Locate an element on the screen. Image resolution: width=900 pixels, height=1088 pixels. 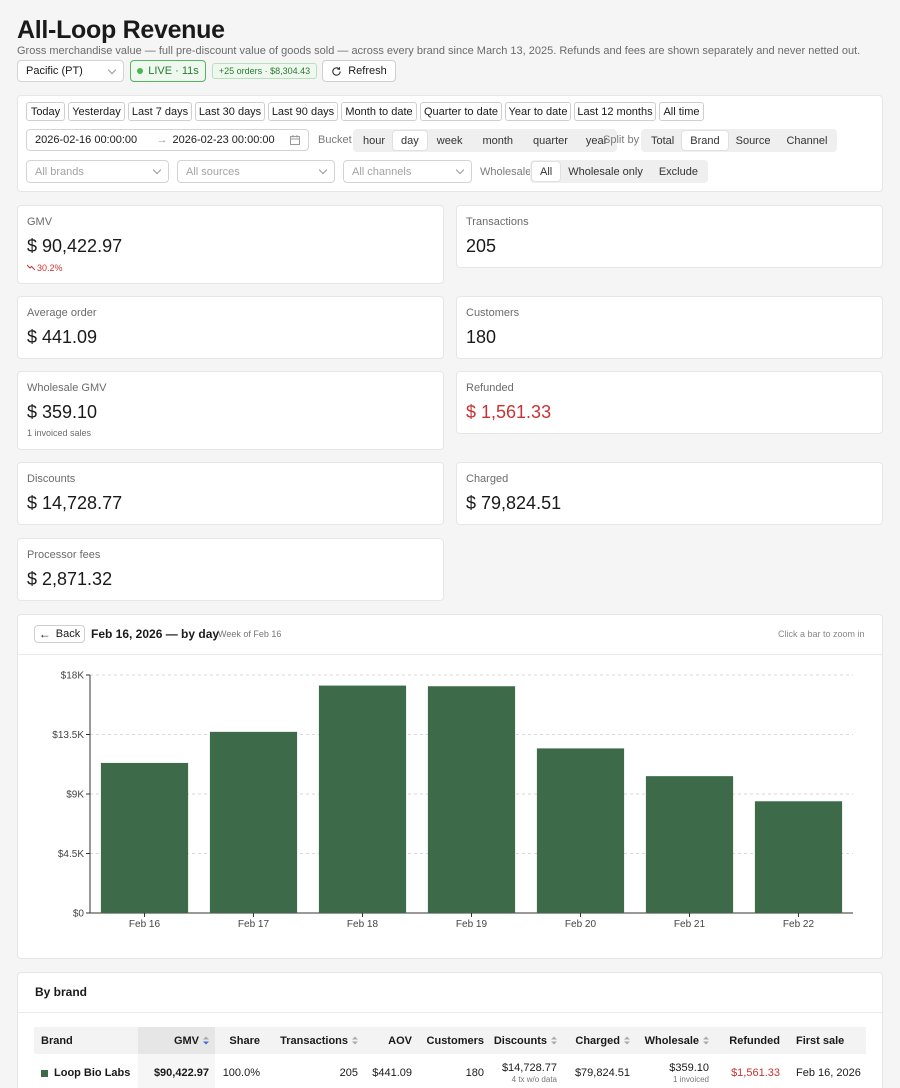
sources-select: All sources is located at coordinates (256, 171).